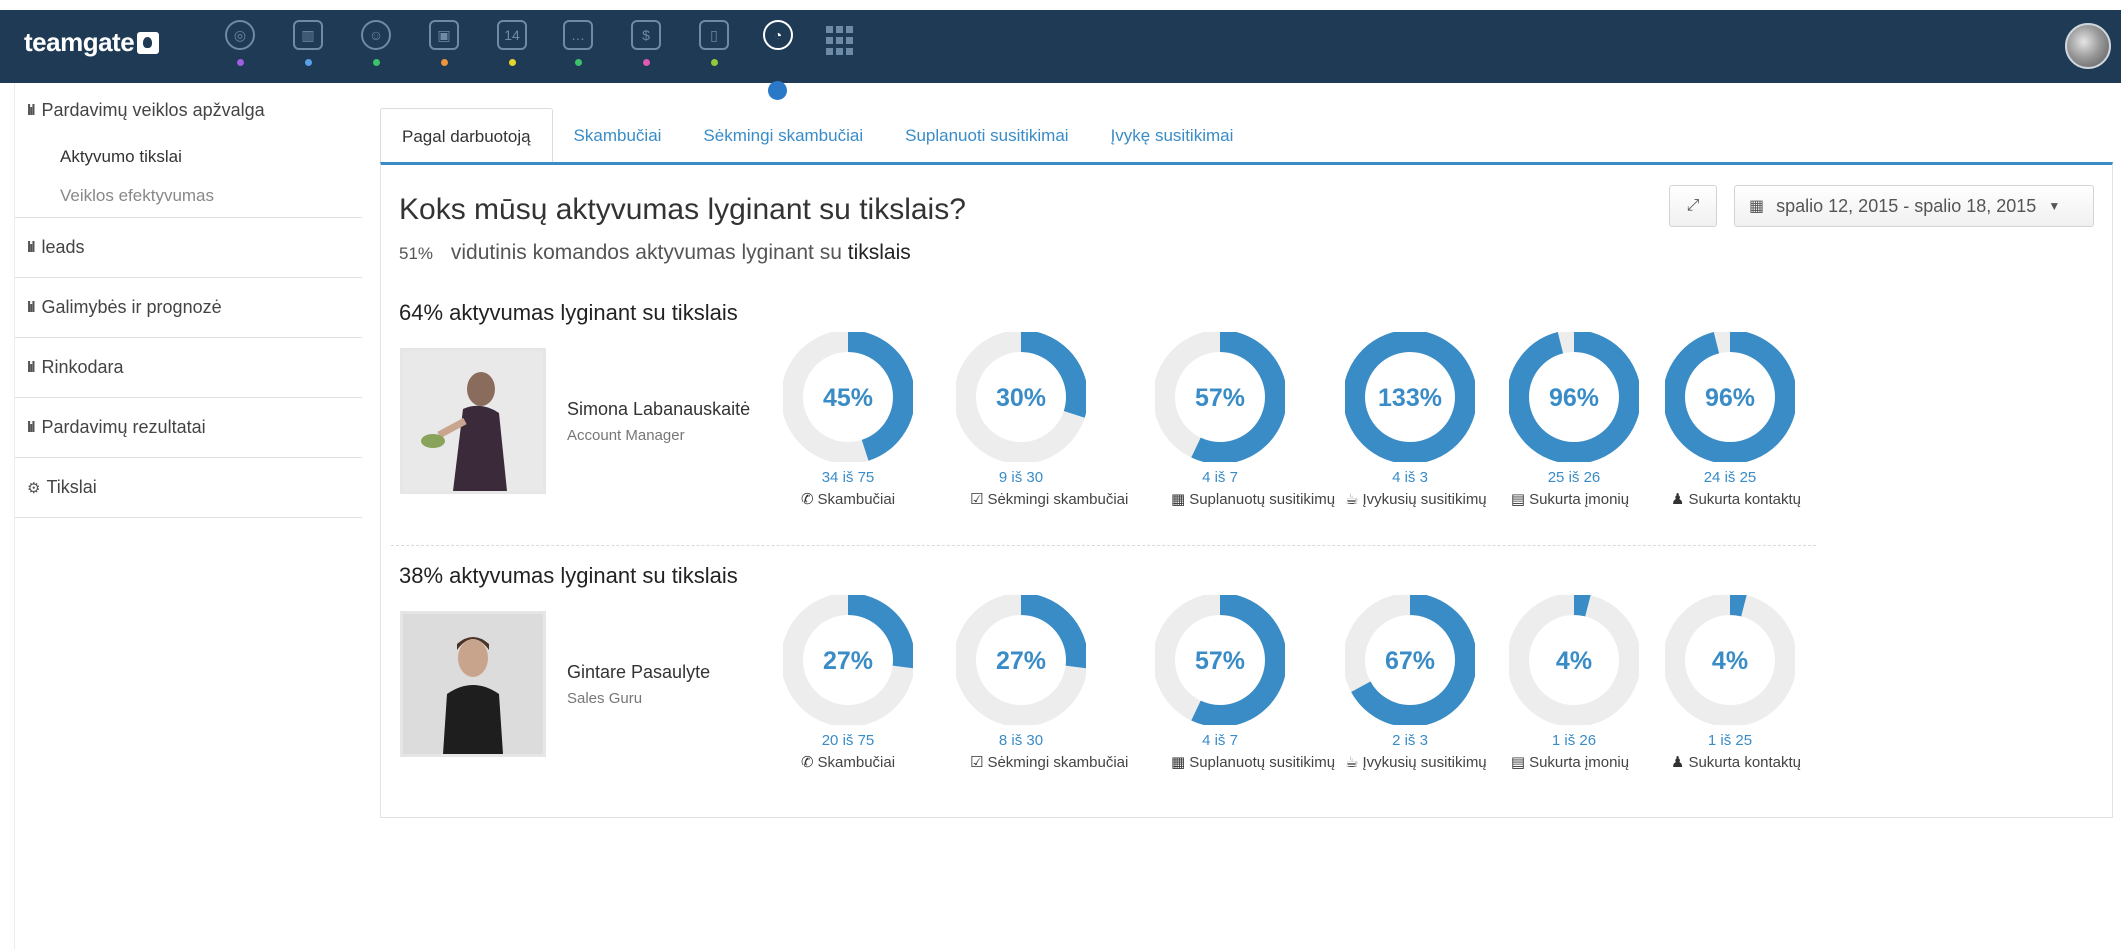 The width and height of the screenshot is (2121, 949). Describe the element at coordinates (626, 435) in the screenshot. I see `member-role: Account Manager` at that location.